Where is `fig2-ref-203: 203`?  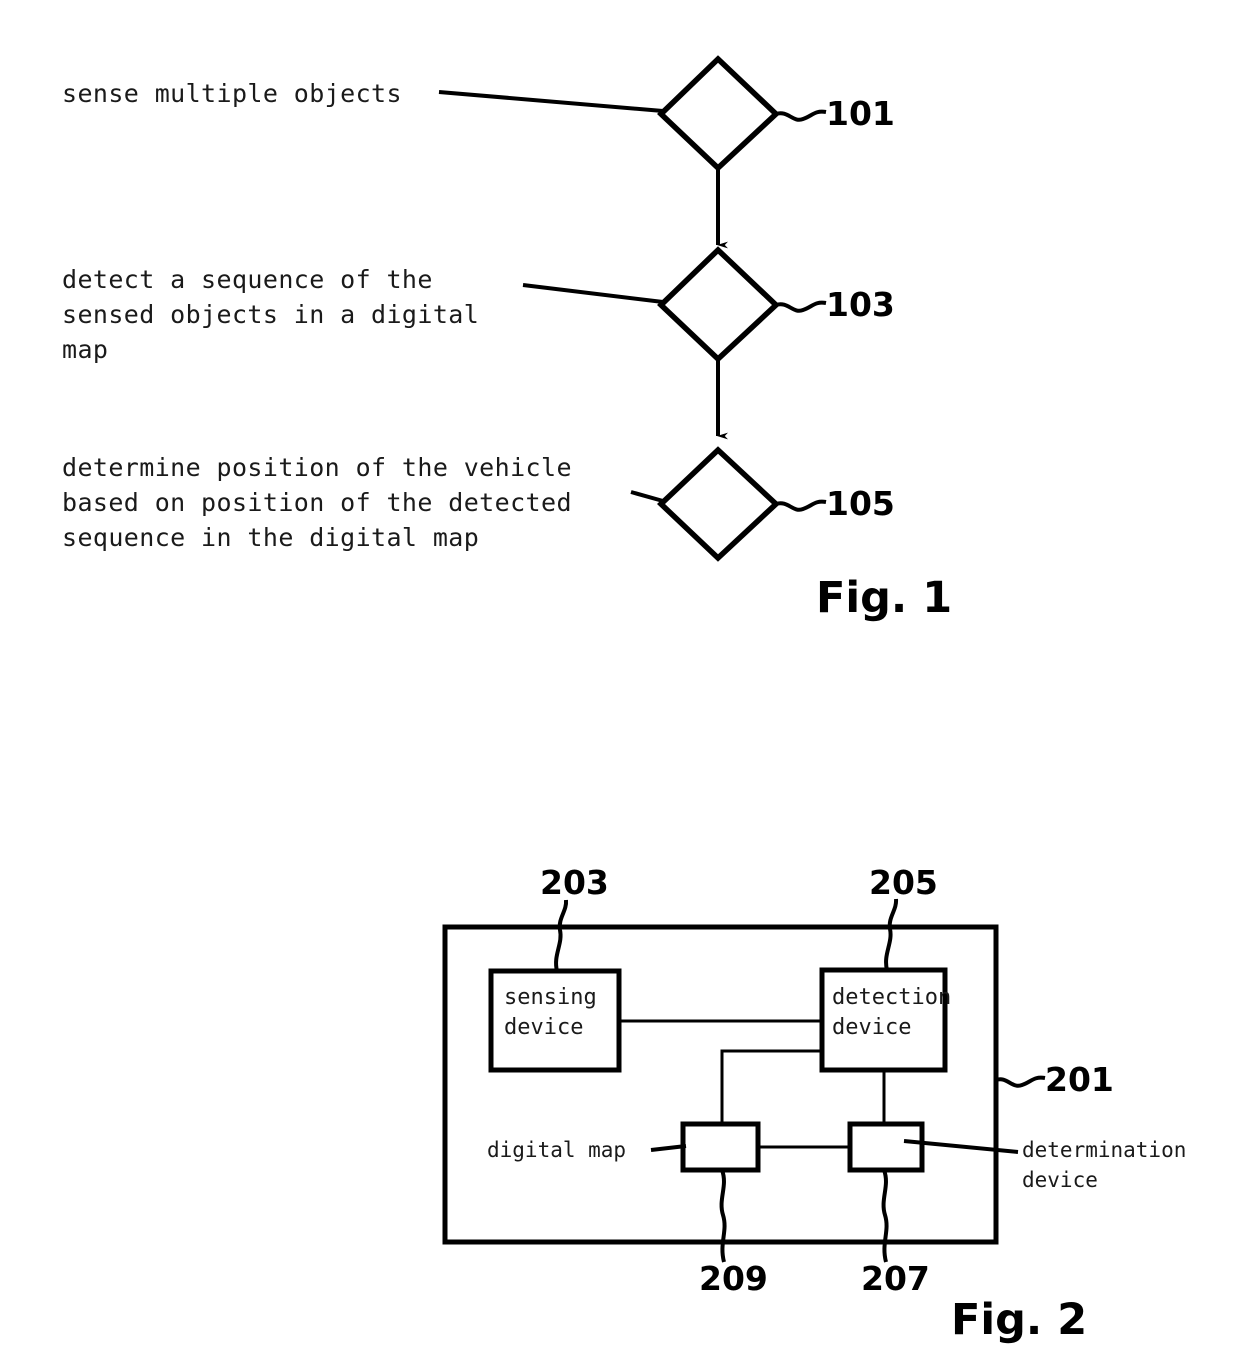 fig2-ref-203: 203 is located at coordinates (574, 882).